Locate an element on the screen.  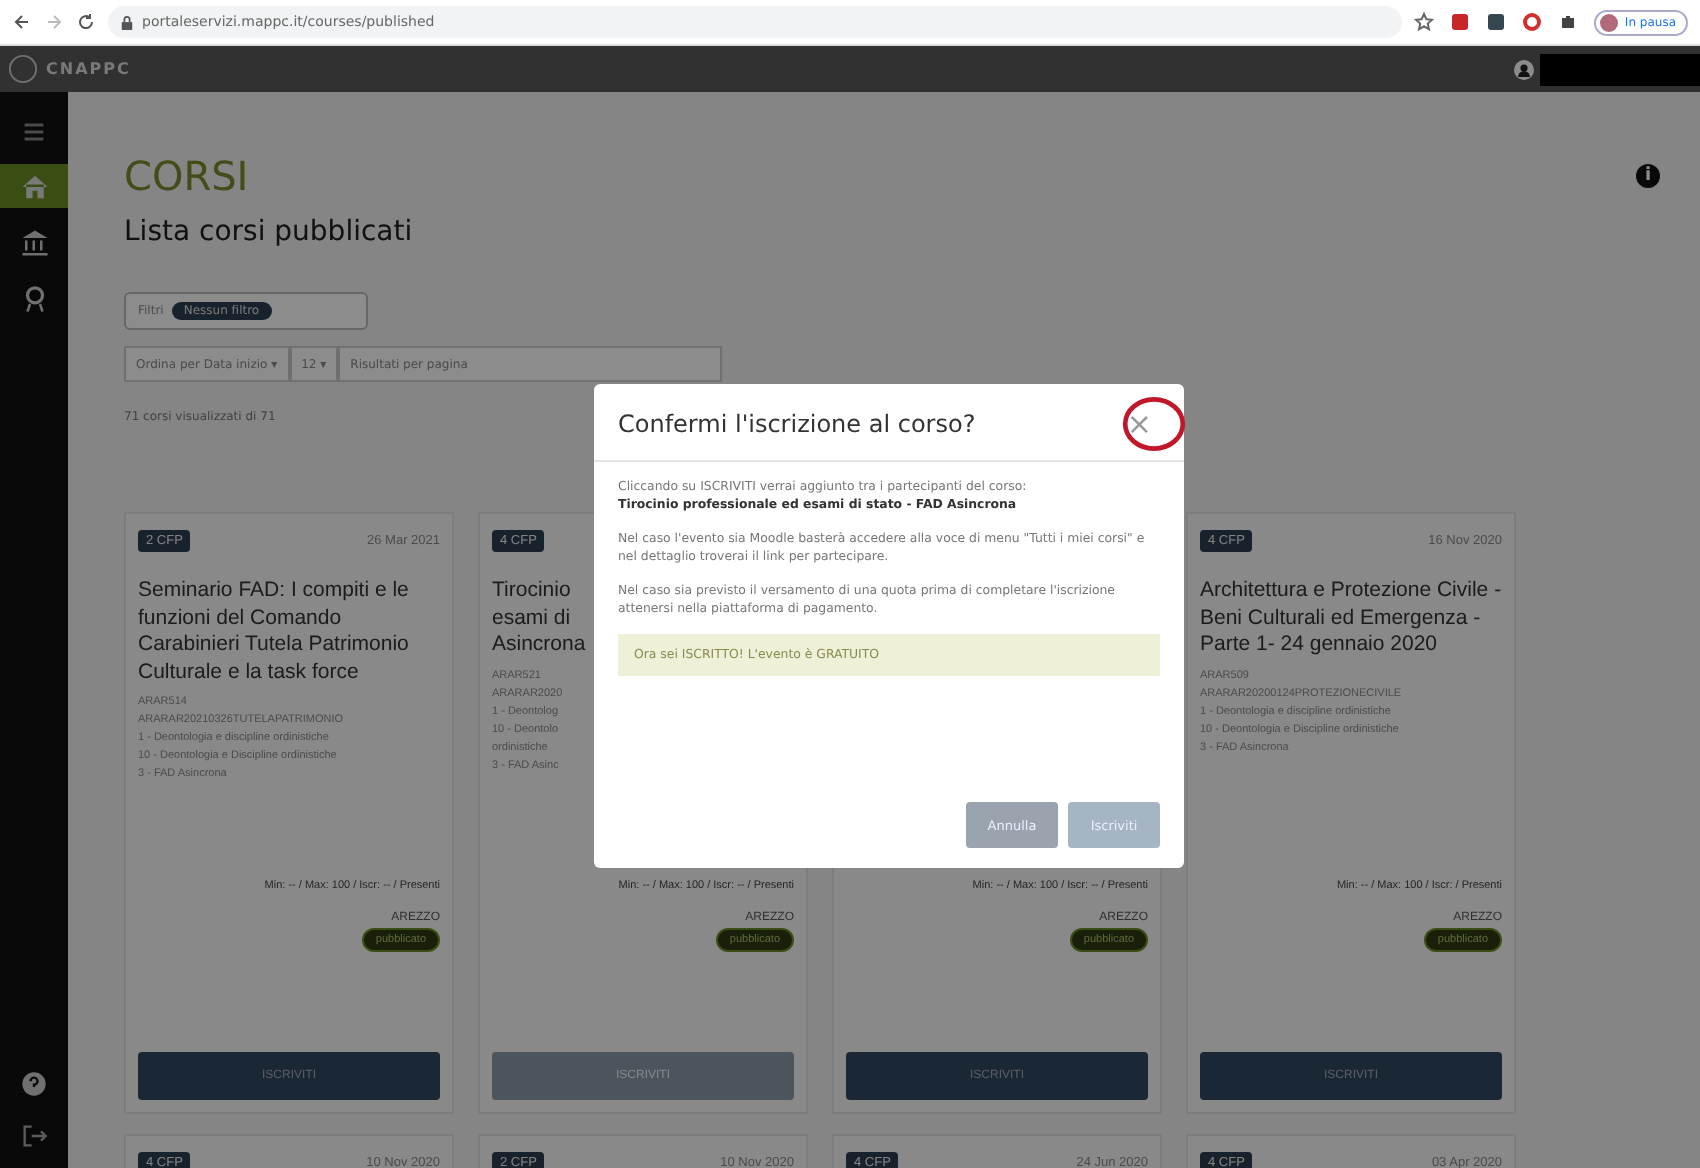
course-title: Architettura e Protezione Civile - Beni Culturali ed Emergenza - Parte 1- 24 gennaio 2020 is located at coordinates (1351, 618).